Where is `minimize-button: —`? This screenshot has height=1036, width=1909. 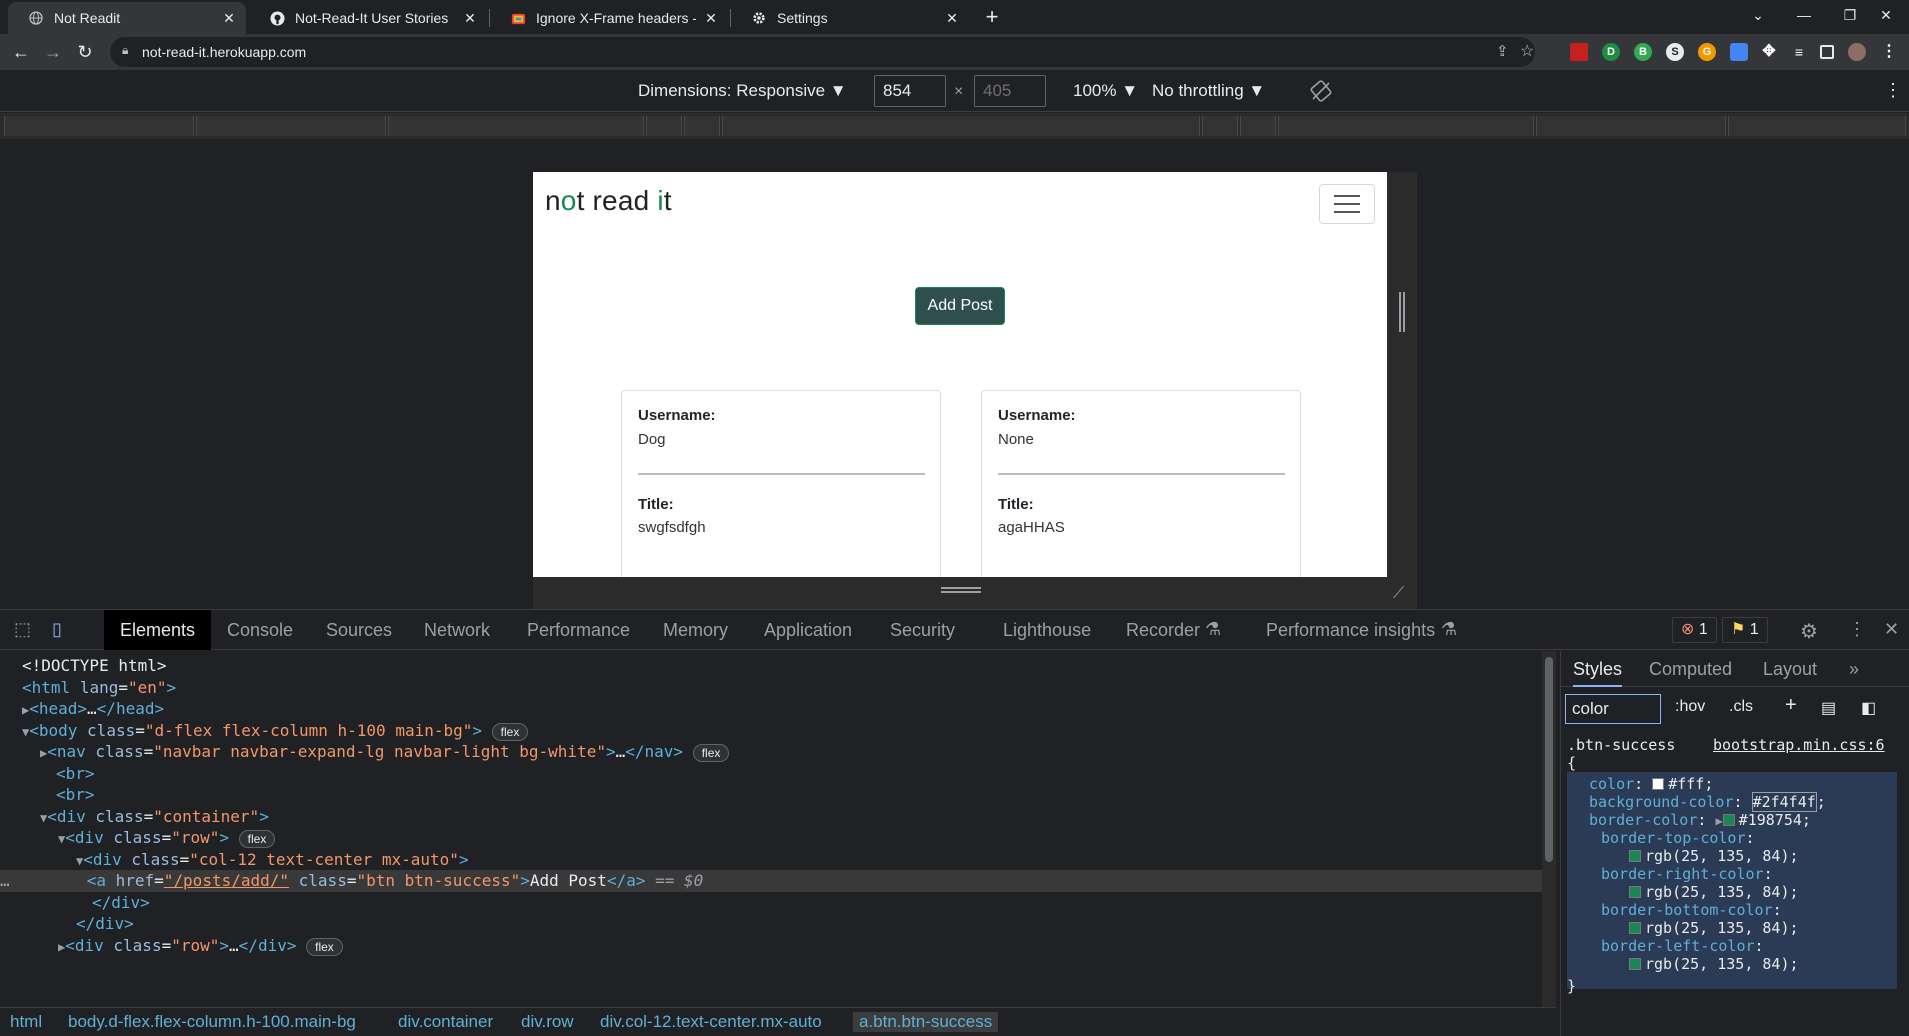
minimize-button: — is located at coordinates (1804, 15).